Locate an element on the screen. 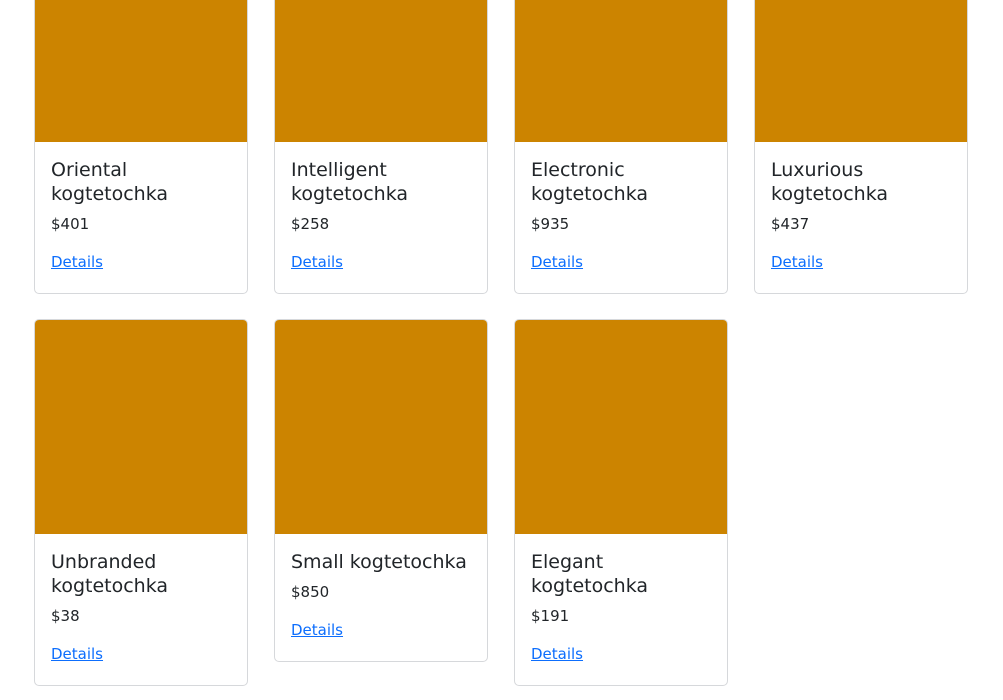 Image resolution: width=1003 pixels, height=700 pixels. product-card: Luxurious kogtetochka $437 Details is located at coordinates (861, 147).